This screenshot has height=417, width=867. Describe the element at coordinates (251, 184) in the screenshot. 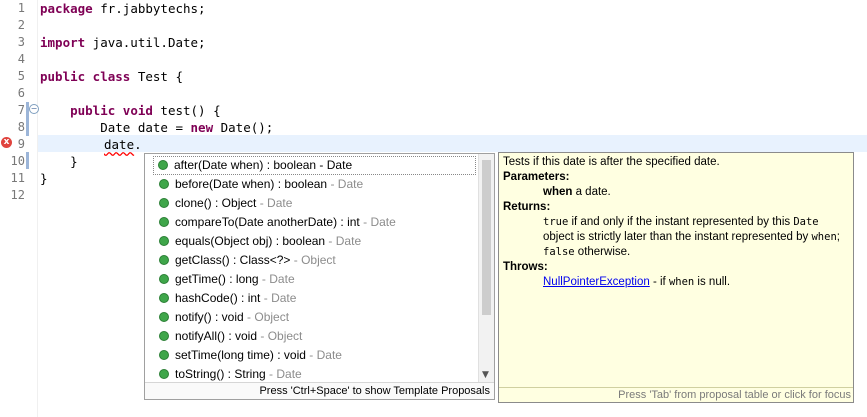

I see `proposal-signature: before(Date when) : boolean` at that location.